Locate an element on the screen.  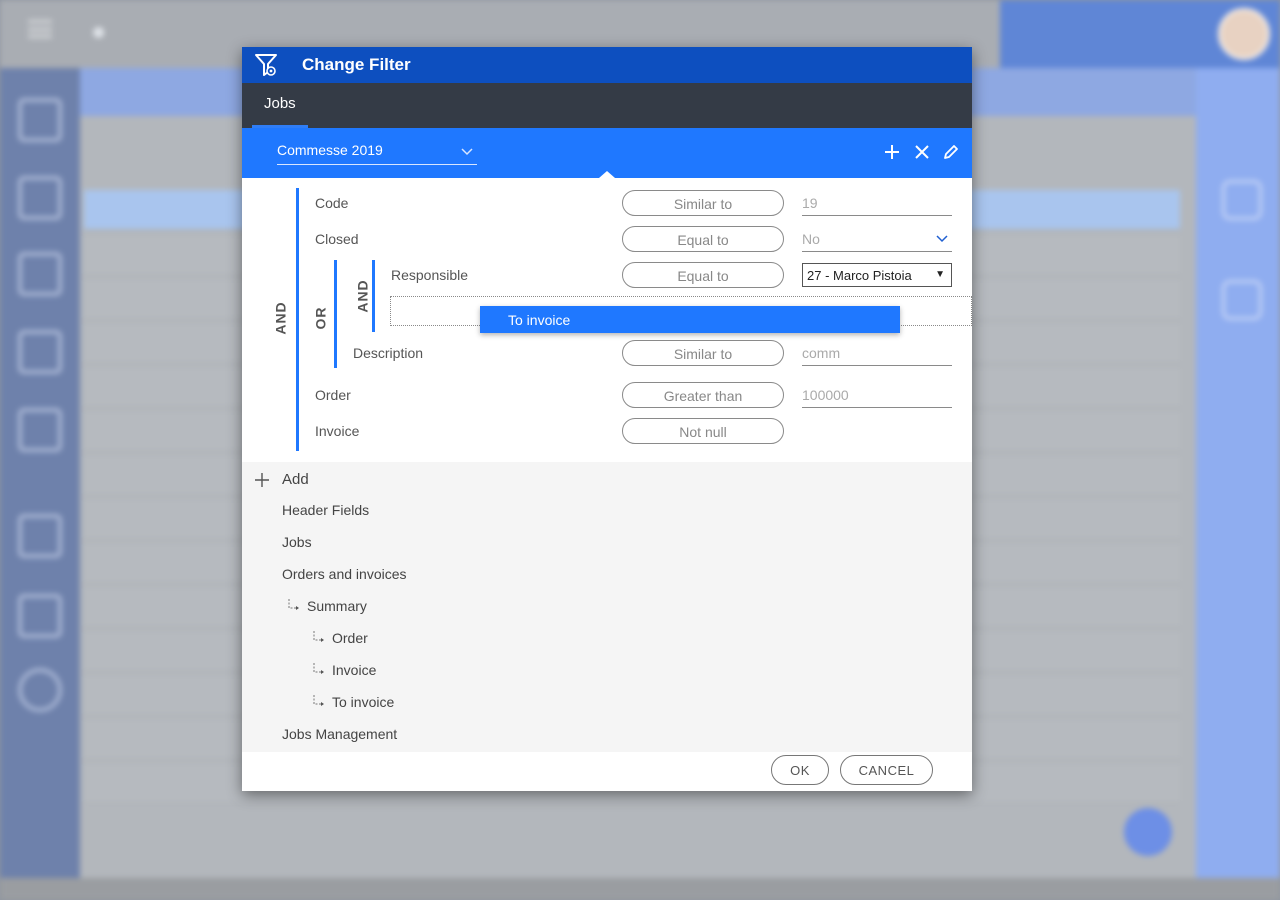
edit-icon is located at coordinates (40, 430).